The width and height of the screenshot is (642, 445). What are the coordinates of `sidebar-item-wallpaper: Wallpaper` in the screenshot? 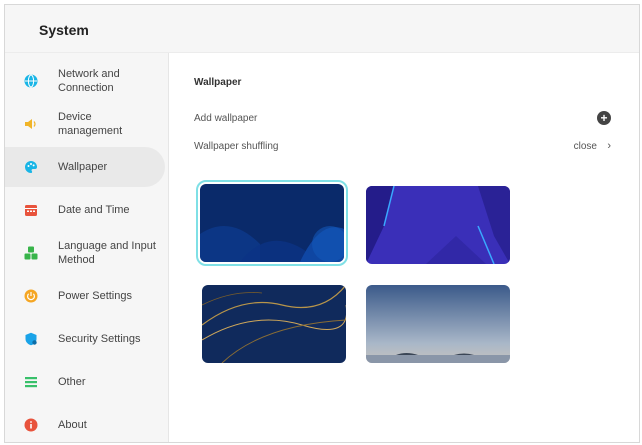 It's located at (85, 167).